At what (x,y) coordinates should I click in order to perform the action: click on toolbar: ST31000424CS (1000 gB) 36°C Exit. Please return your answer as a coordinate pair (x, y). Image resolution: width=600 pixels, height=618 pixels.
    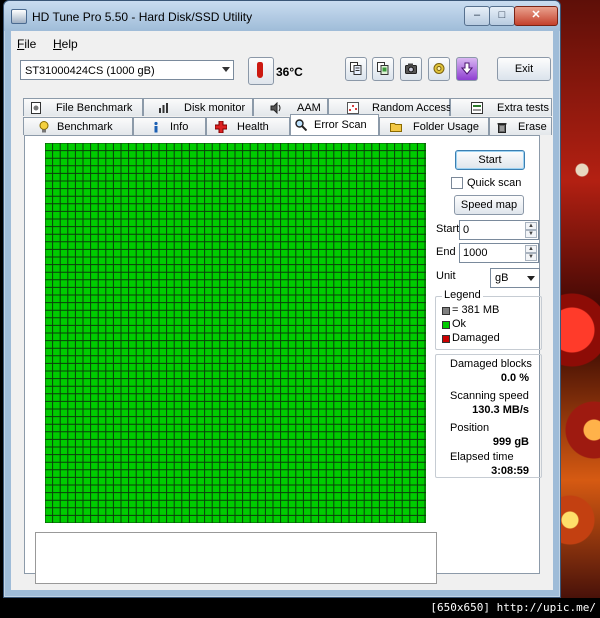
    Looking at the image, I should click on (282, 72).